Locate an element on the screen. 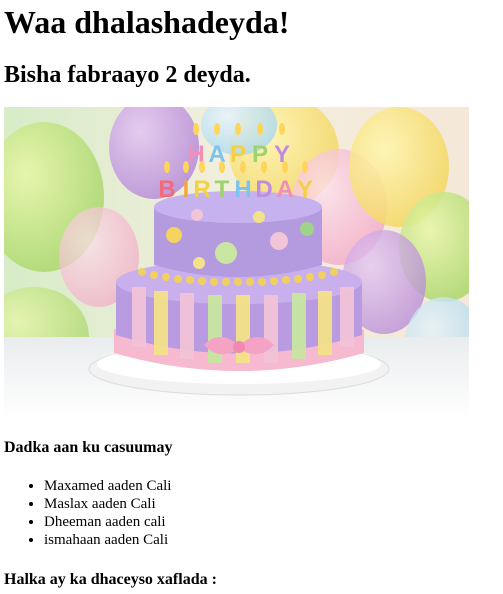  svg-text: R is located at coordinates (201, 189).